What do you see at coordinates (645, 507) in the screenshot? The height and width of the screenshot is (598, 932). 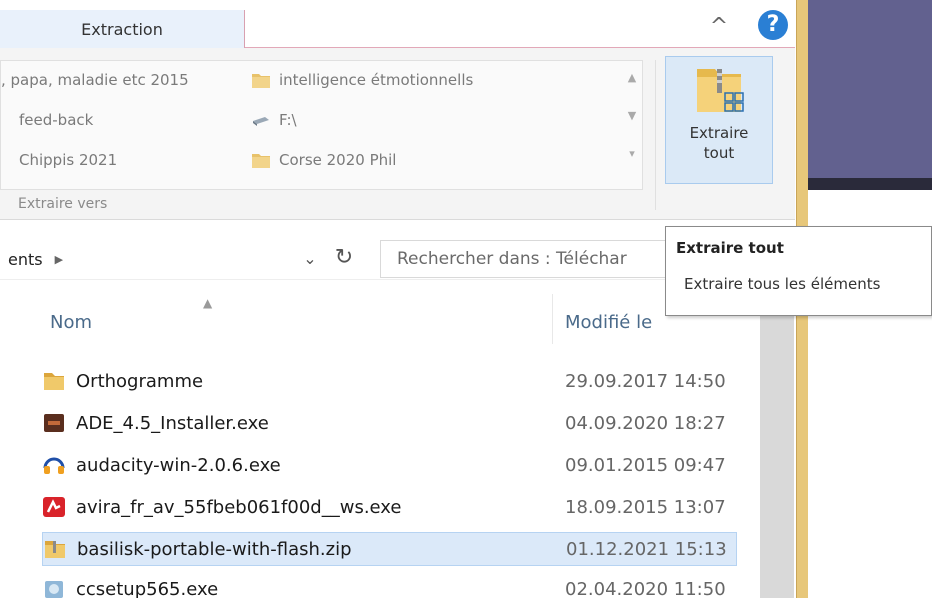 I see `file-date: 18.09.2015 13:07` at bounding box center [645, 507].